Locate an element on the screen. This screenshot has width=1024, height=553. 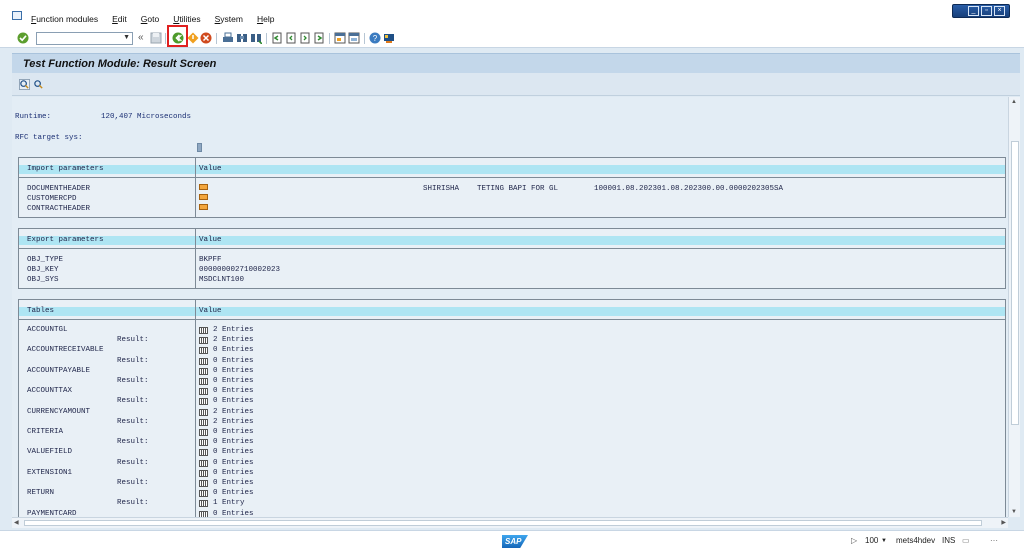
horizontal-scrollbar: ◀ ▶ is located at coordinates (510, 522).